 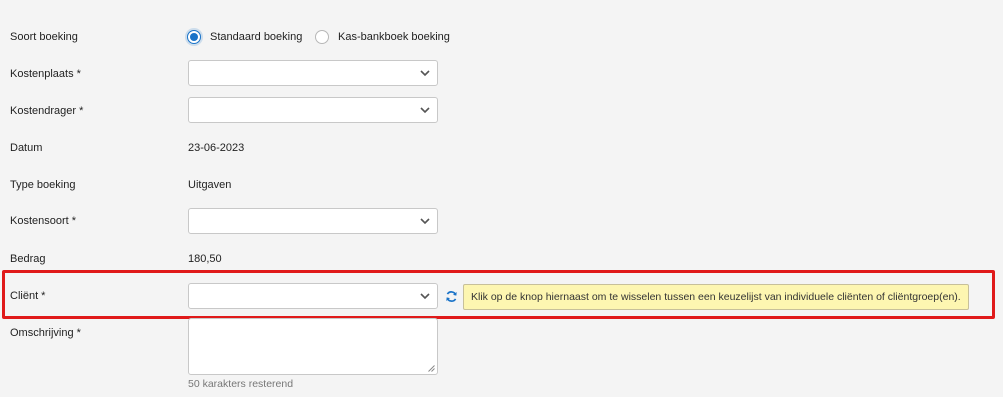 What do you see at coordinates (241, 384) in the screenshot?
I see `omschrijving-remaining-characters: 50 karakters resterend` at bounding box center [241, 384].